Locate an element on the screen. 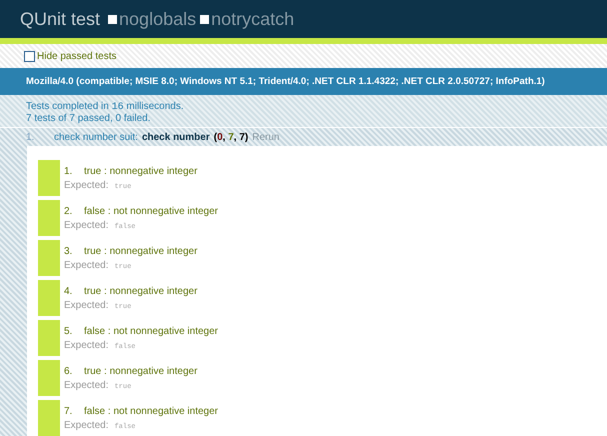  test-name: check number is located at coordinates (176, 137).